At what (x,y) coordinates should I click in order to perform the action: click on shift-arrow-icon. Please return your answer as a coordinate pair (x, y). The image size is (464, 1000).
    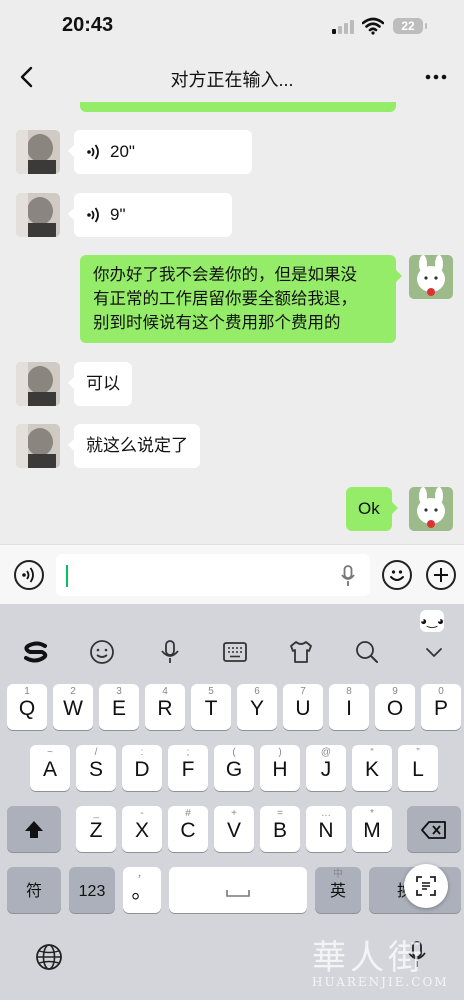
    Looking at the image, I should click on (34, 829).